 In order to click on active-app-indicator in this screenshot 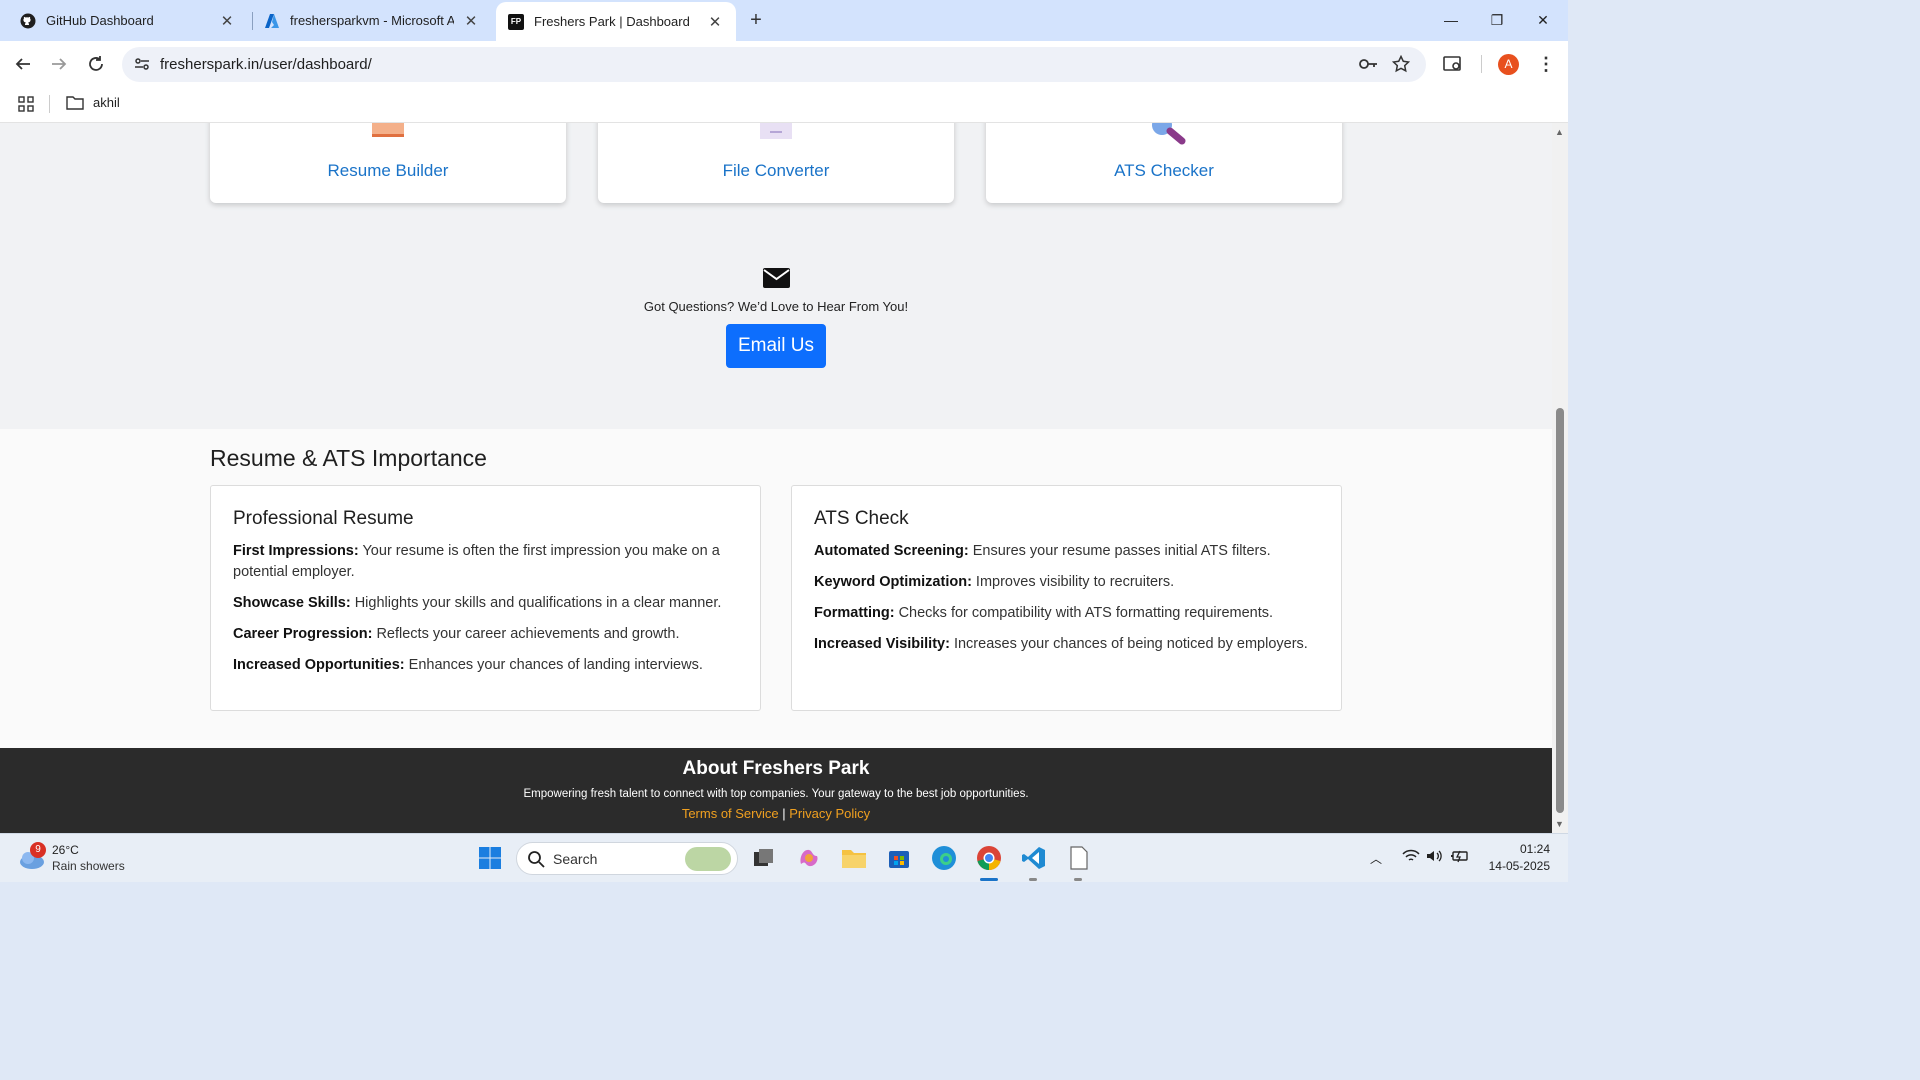, I will do `click(989, 879)`.